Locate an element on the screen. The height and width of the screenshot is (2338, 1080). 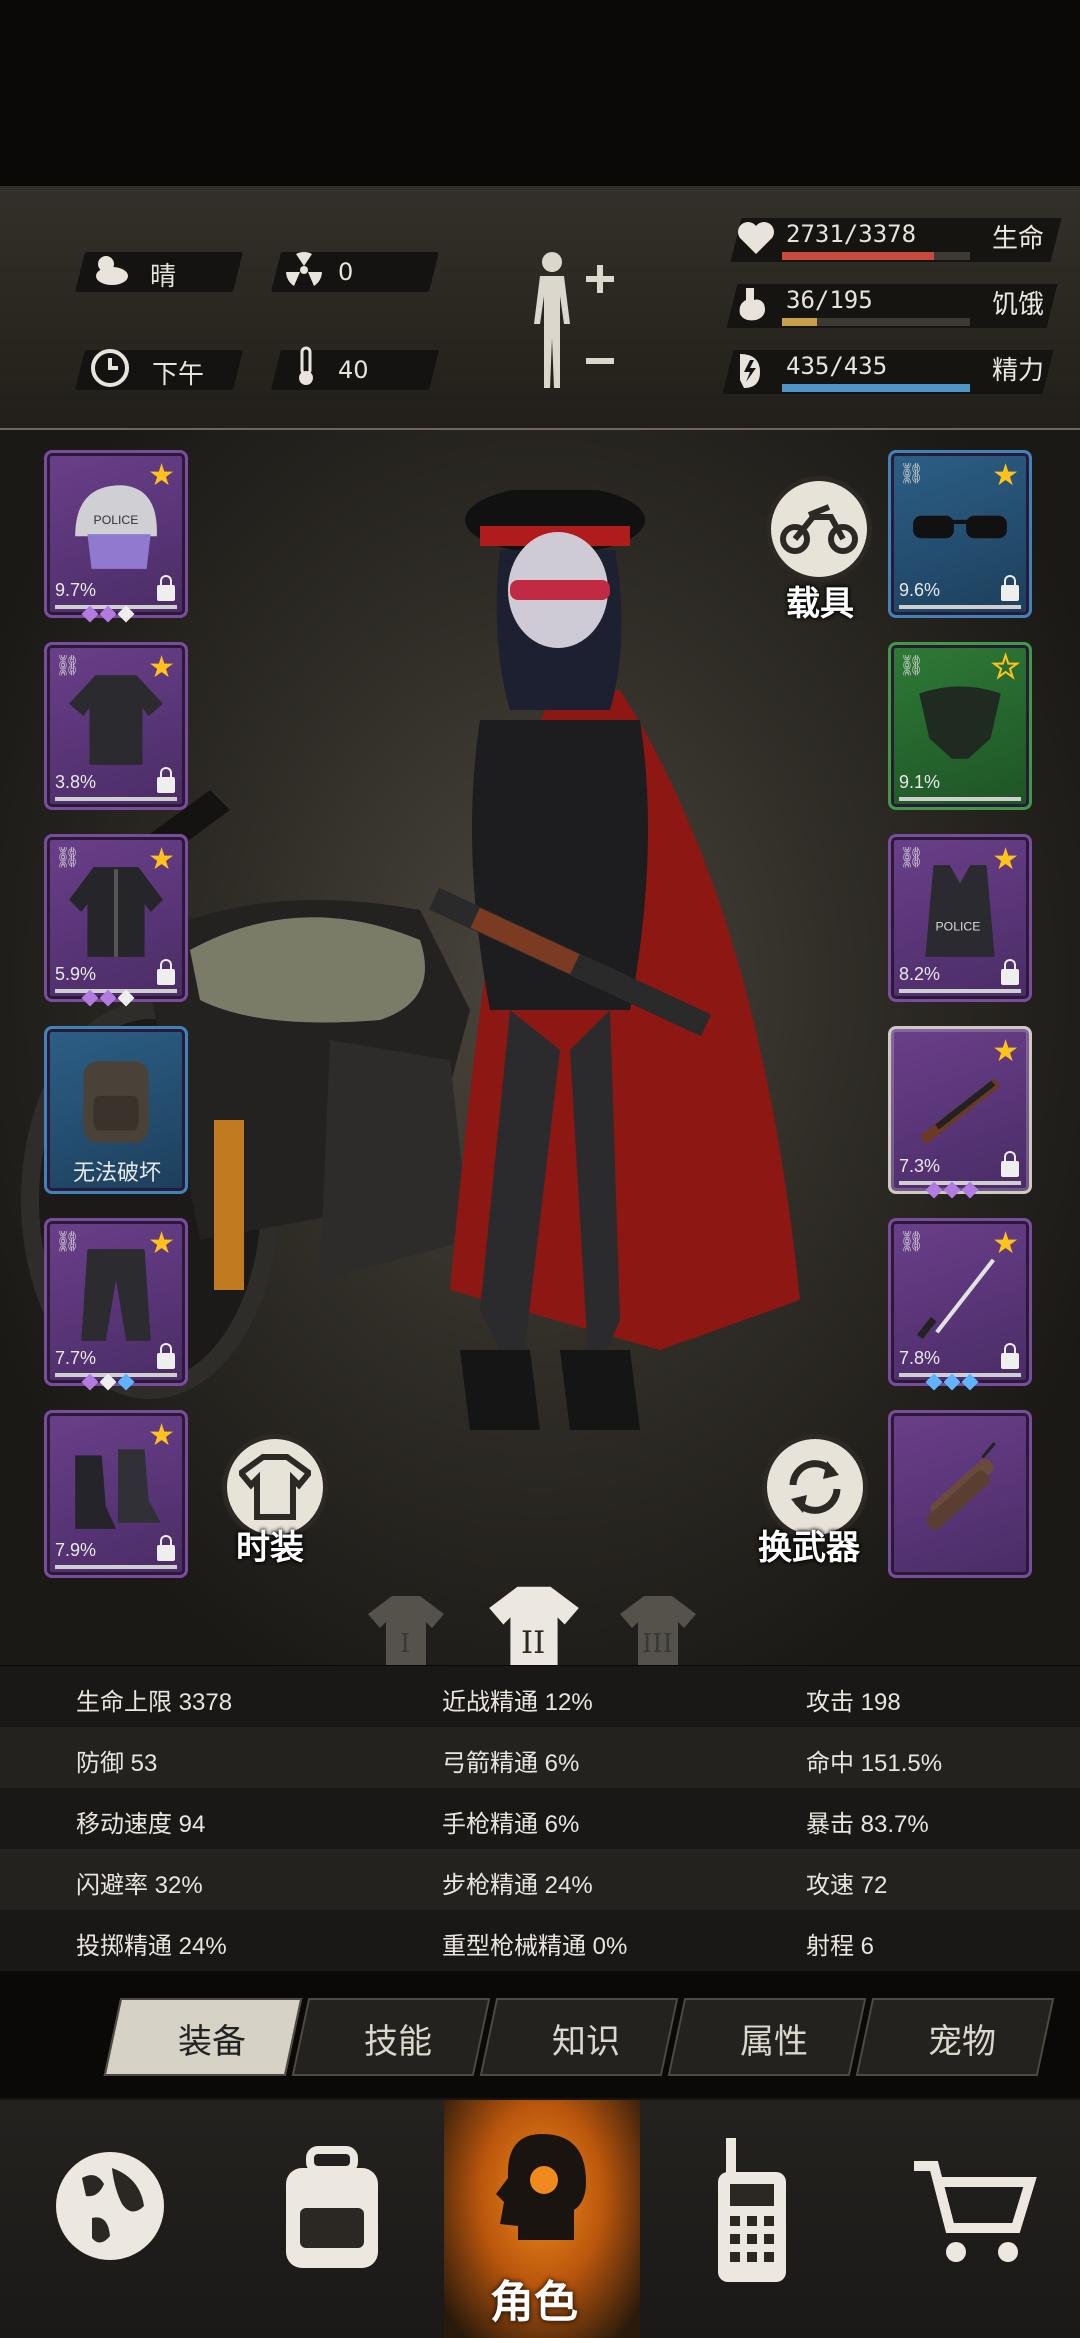
stat-archery: 弓箭精通 6% is located at coordinates (511, 1763).